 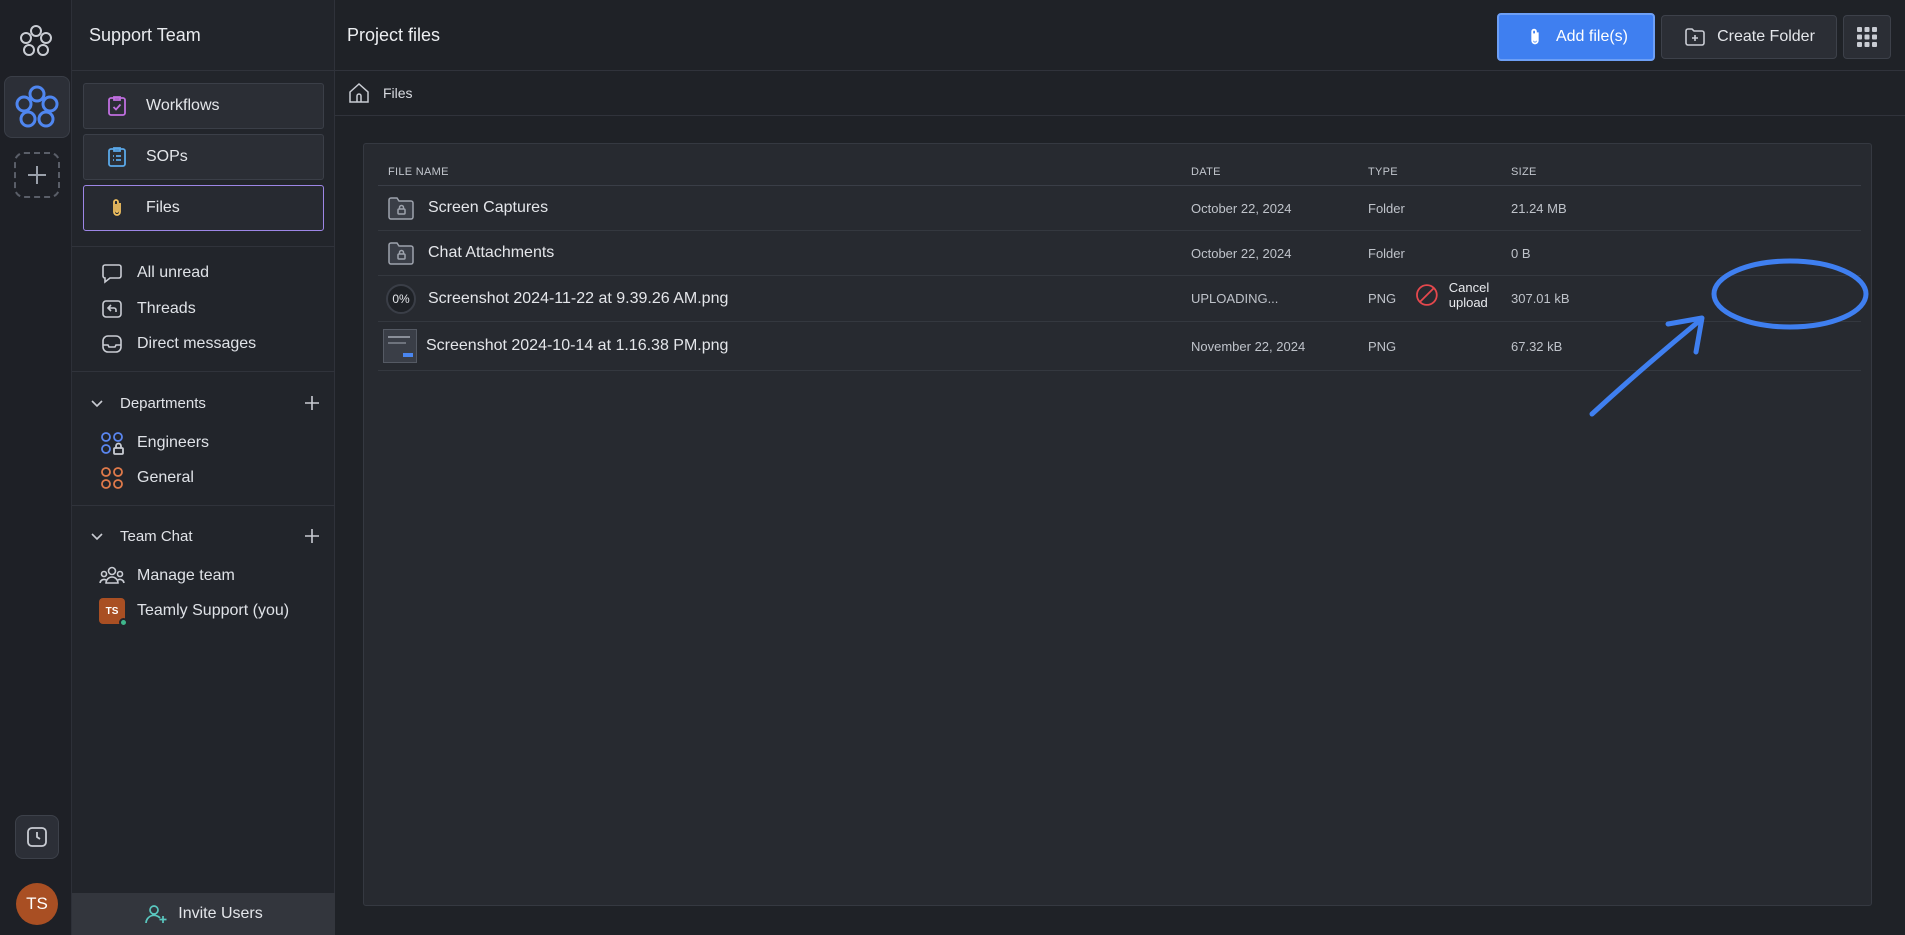 I want to click on locked-group-icon, so click(x=112, y=443).